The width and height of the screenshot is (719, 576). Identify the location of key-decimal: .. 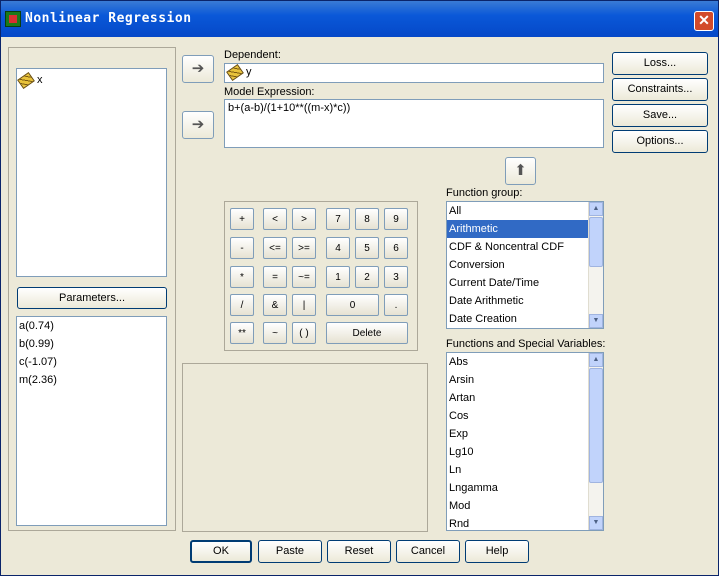
(396, 305).